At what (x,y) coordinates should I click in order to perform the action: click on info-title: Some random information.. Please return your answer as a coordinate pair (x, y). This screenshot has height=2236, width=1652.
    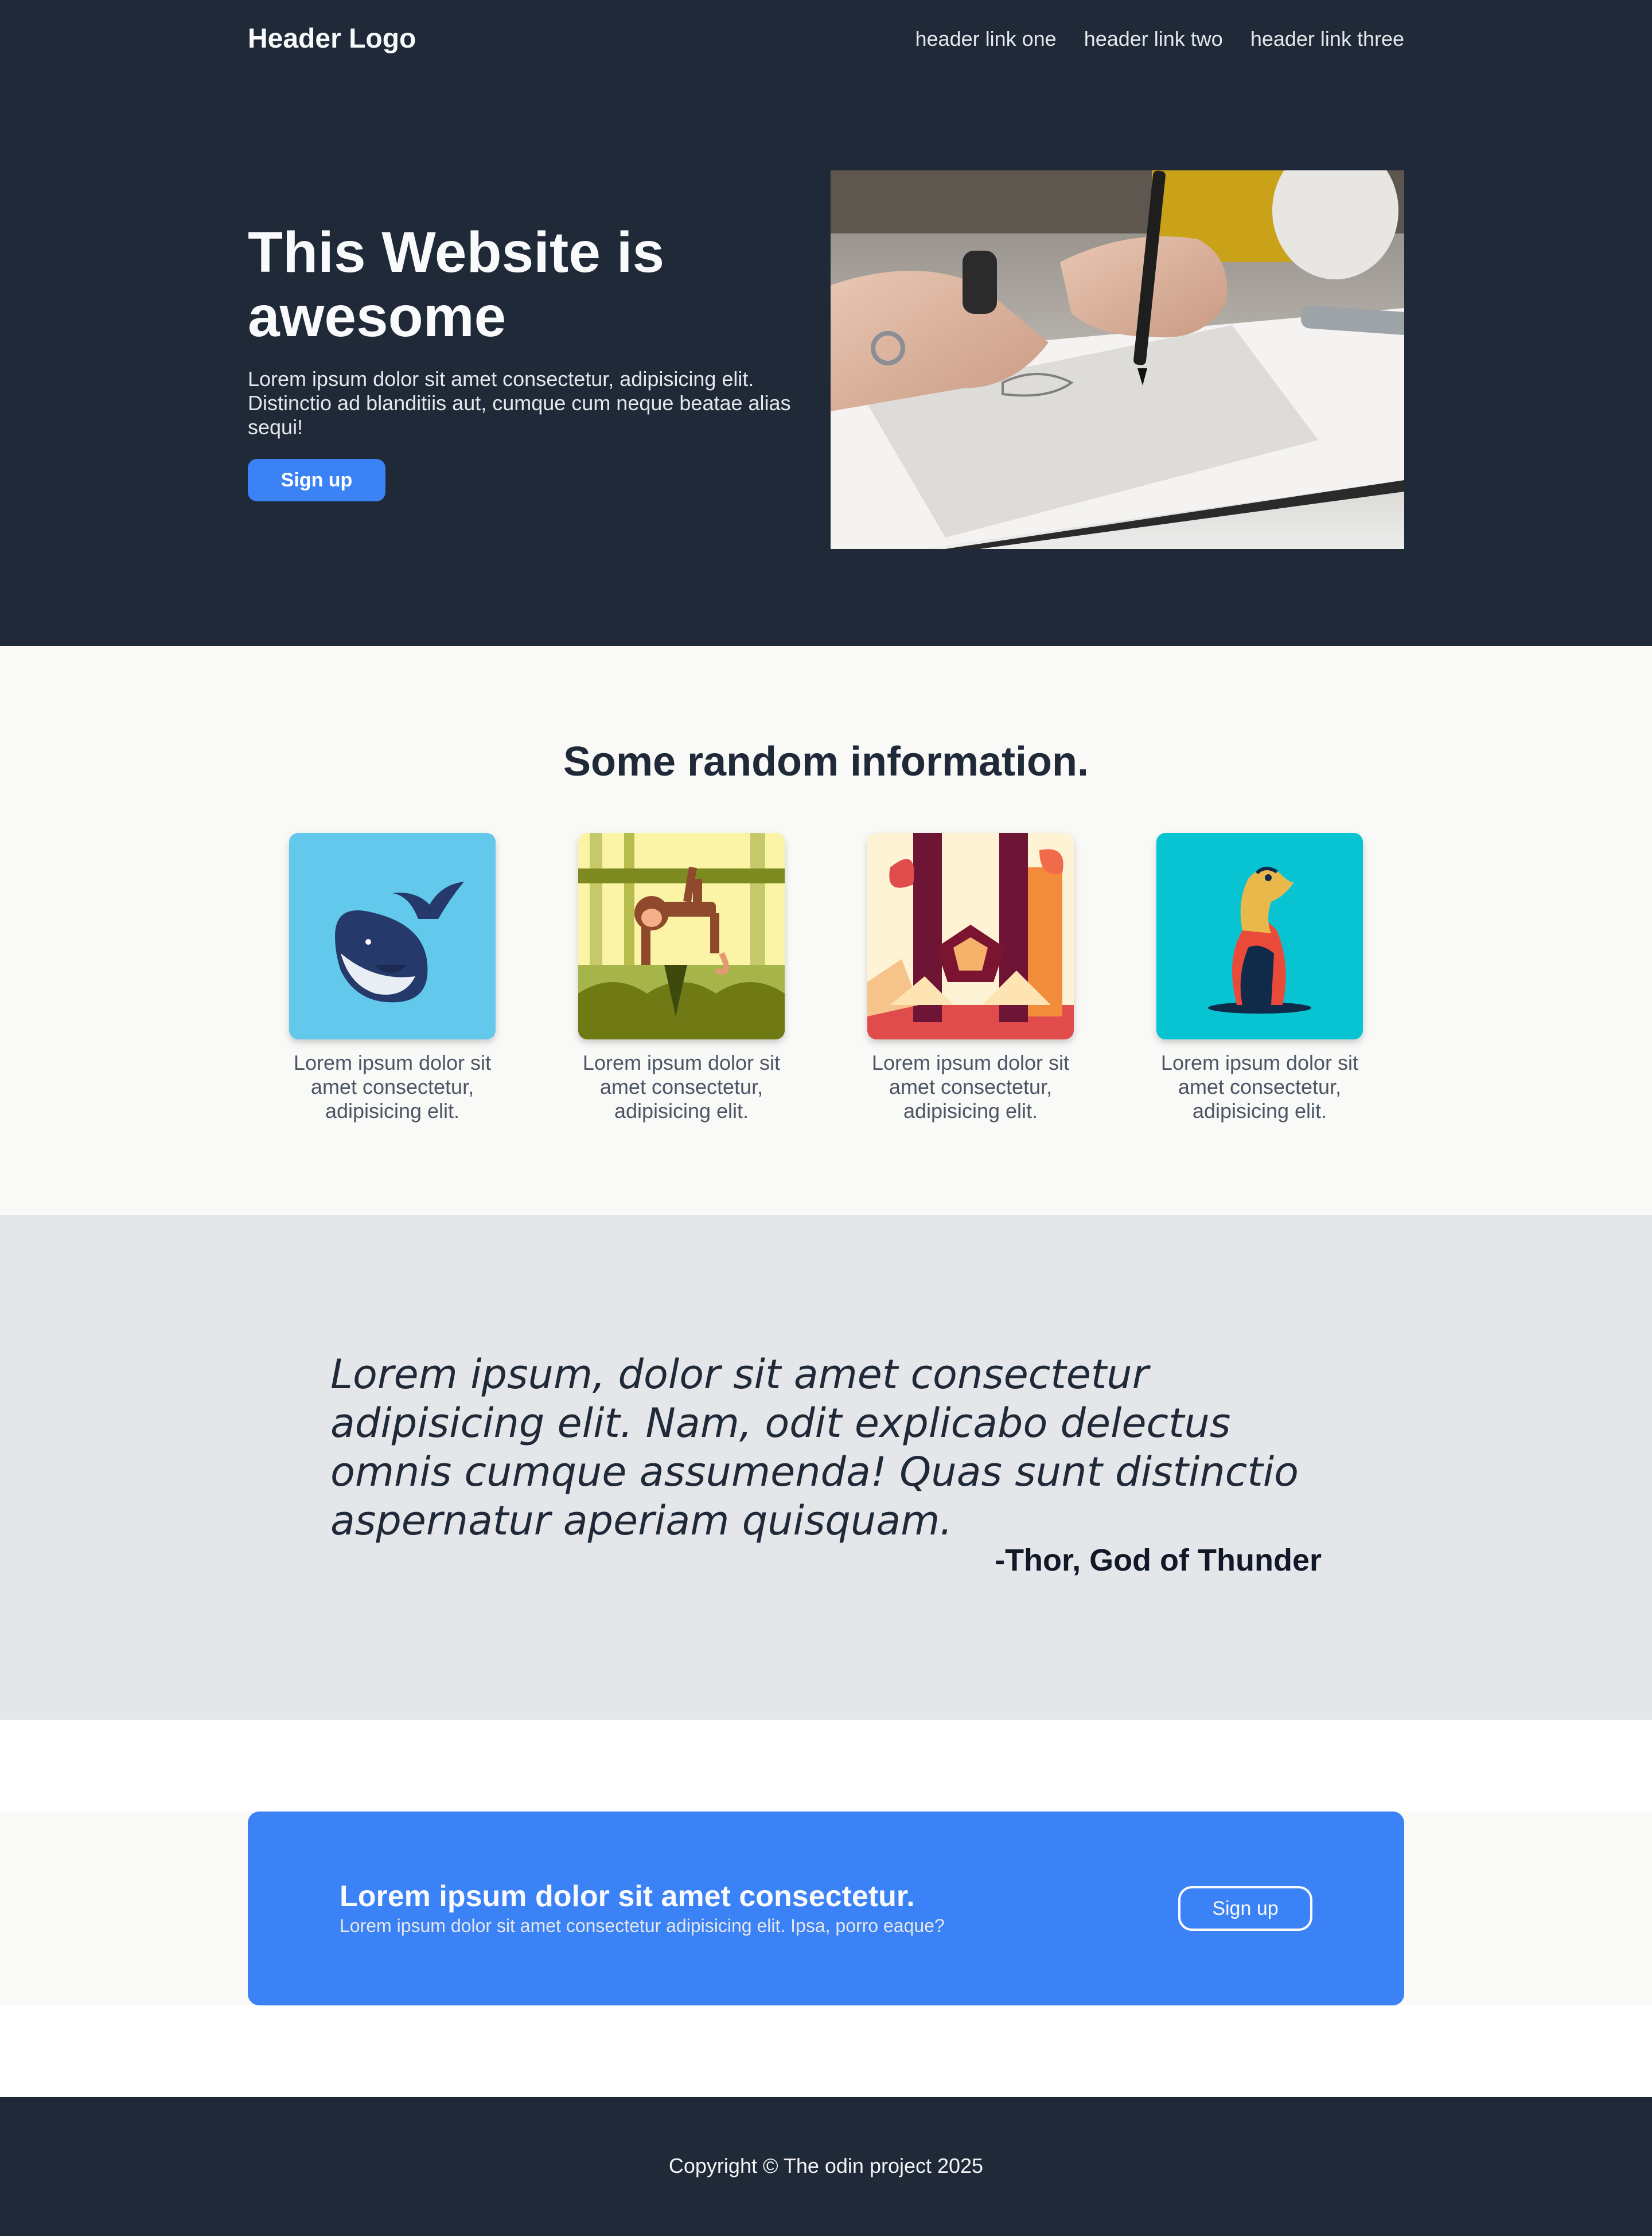
    Looking at the image, I should click on (826, 762).